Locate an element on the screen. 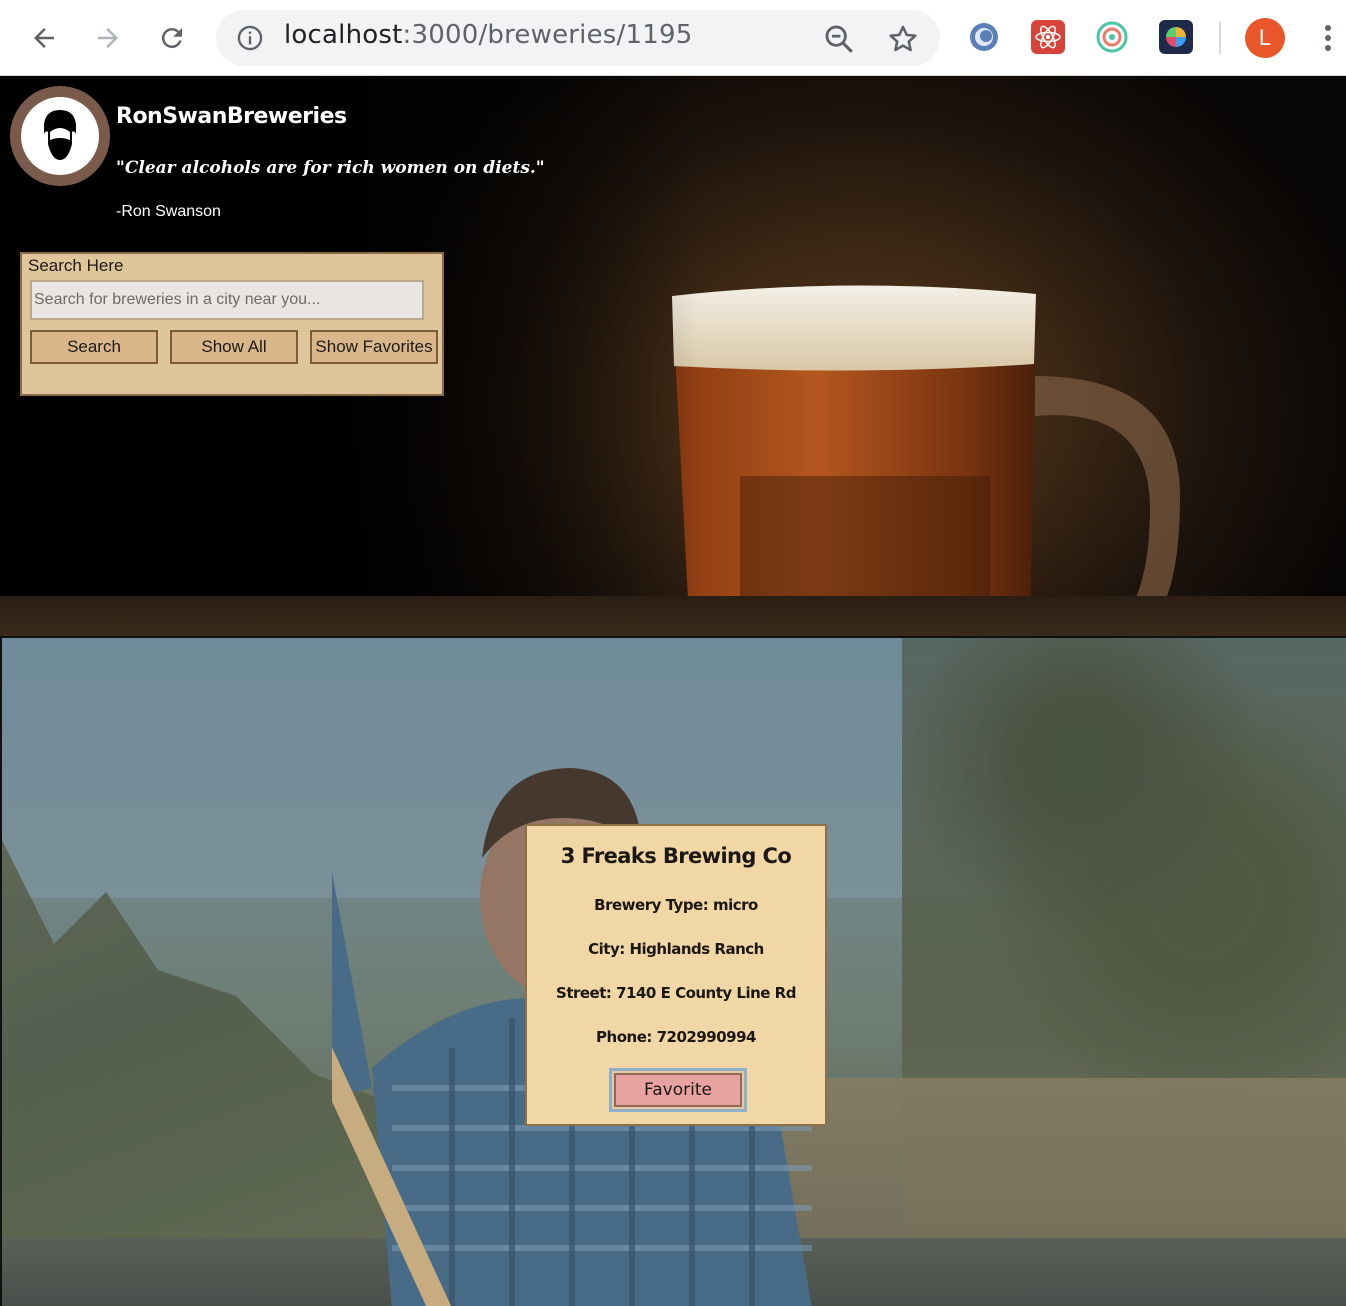  site-title: RonSwanBreweries is located at coordinates (231, 116).